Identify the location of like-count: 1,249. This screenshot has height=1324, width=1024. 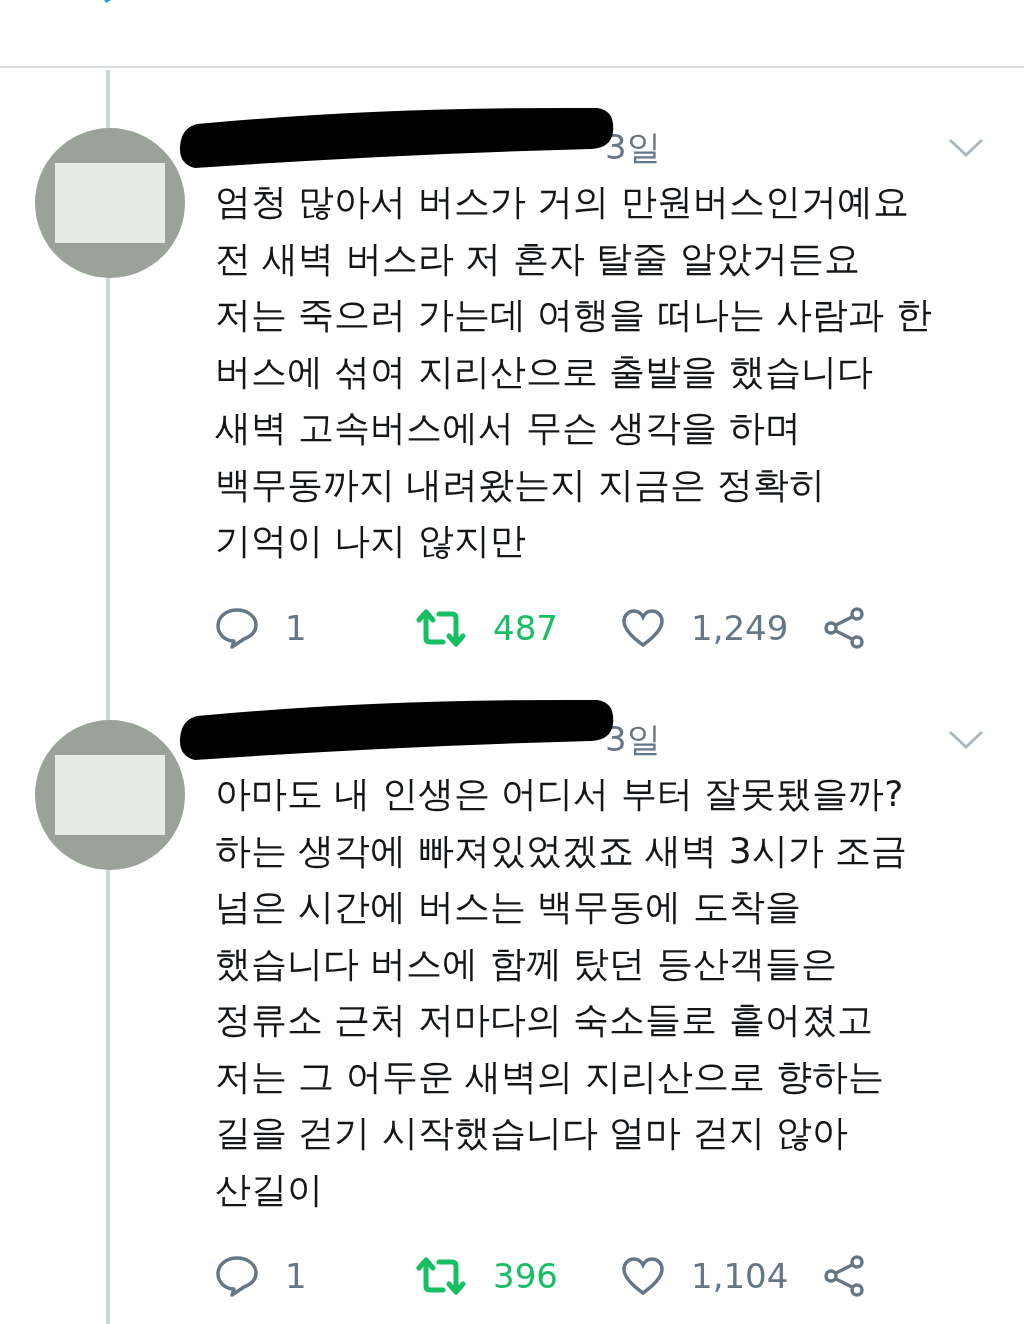
(740, 627).